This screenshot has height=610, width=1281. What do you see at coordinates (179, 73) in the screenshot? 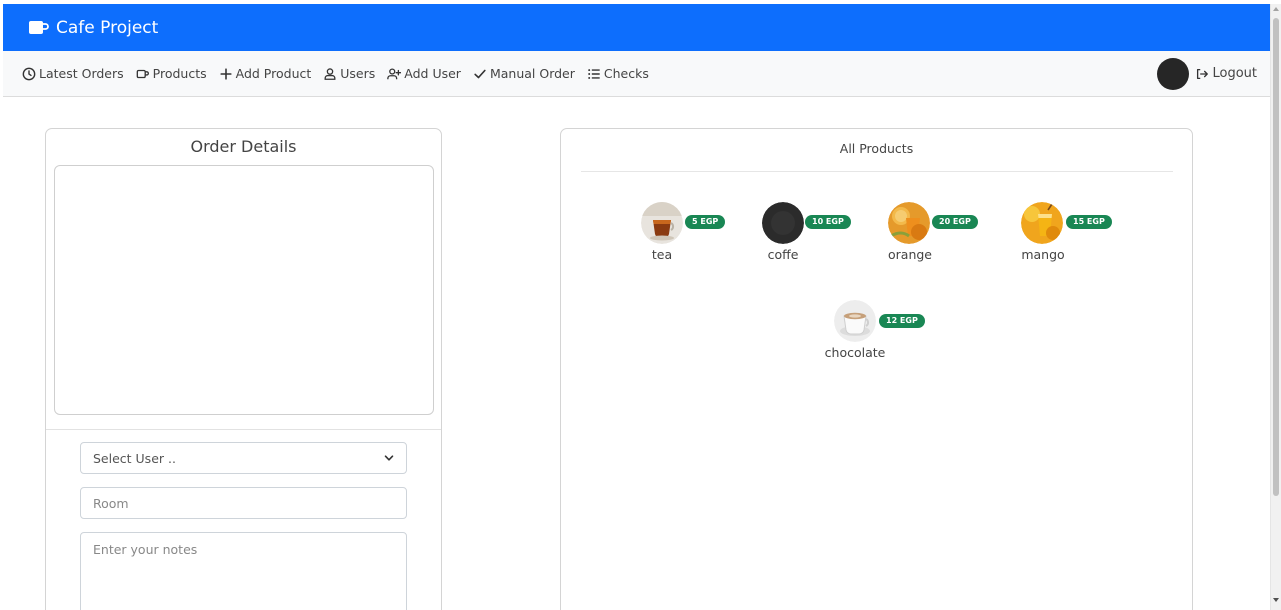
I see `nav-products-label: Products` at bounding box center [179, 73].